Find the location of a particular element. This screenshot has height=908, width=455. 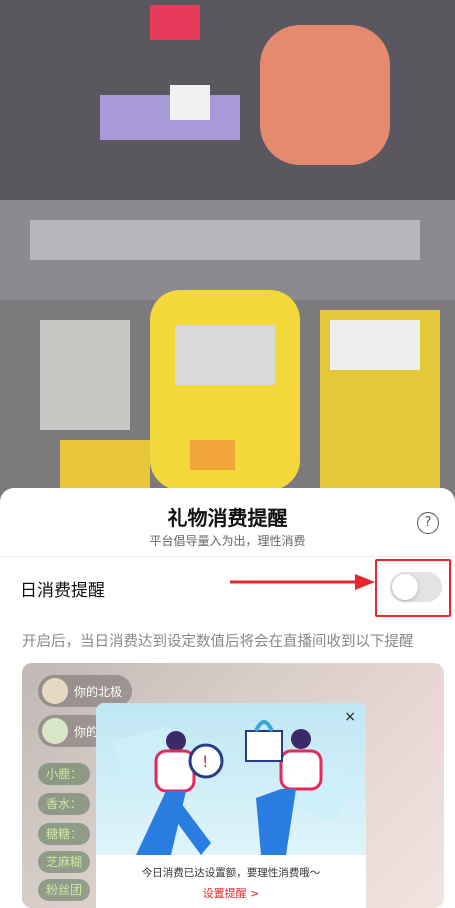

daily-reminder-label: 日消费提醒 is located at coordinates (62, 591).